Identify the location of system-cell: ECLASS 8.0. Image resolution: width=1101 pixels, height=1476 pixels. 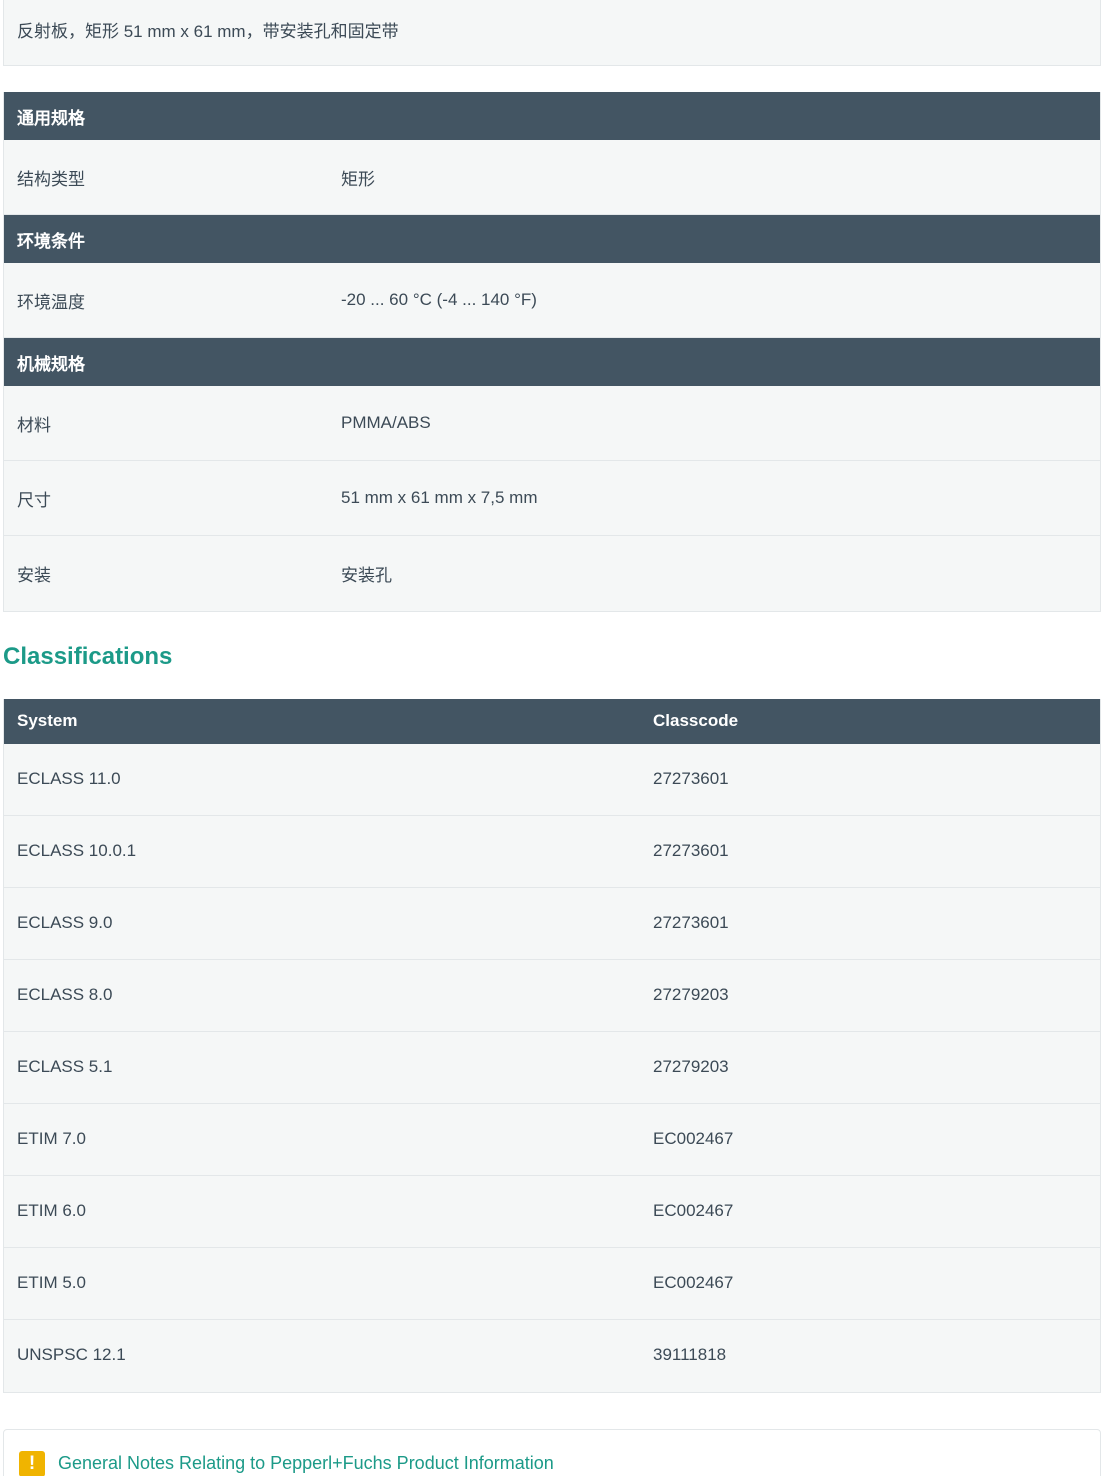
(65, 994).